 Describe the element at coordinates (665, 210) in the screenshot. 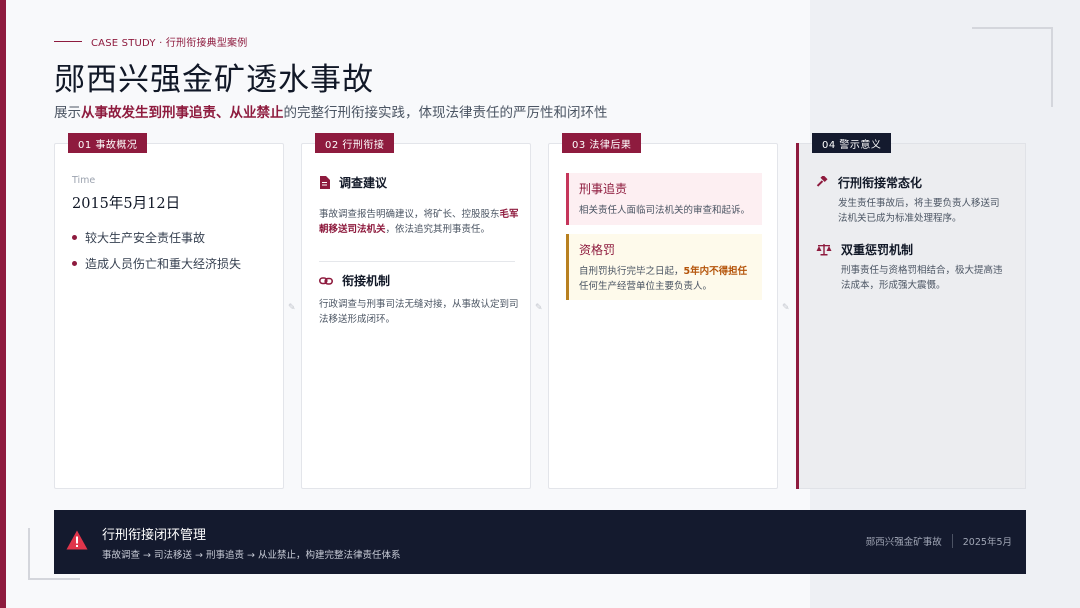

I see `box-body: 相关责任人面临司法机关的审查和起诉。` at that location.